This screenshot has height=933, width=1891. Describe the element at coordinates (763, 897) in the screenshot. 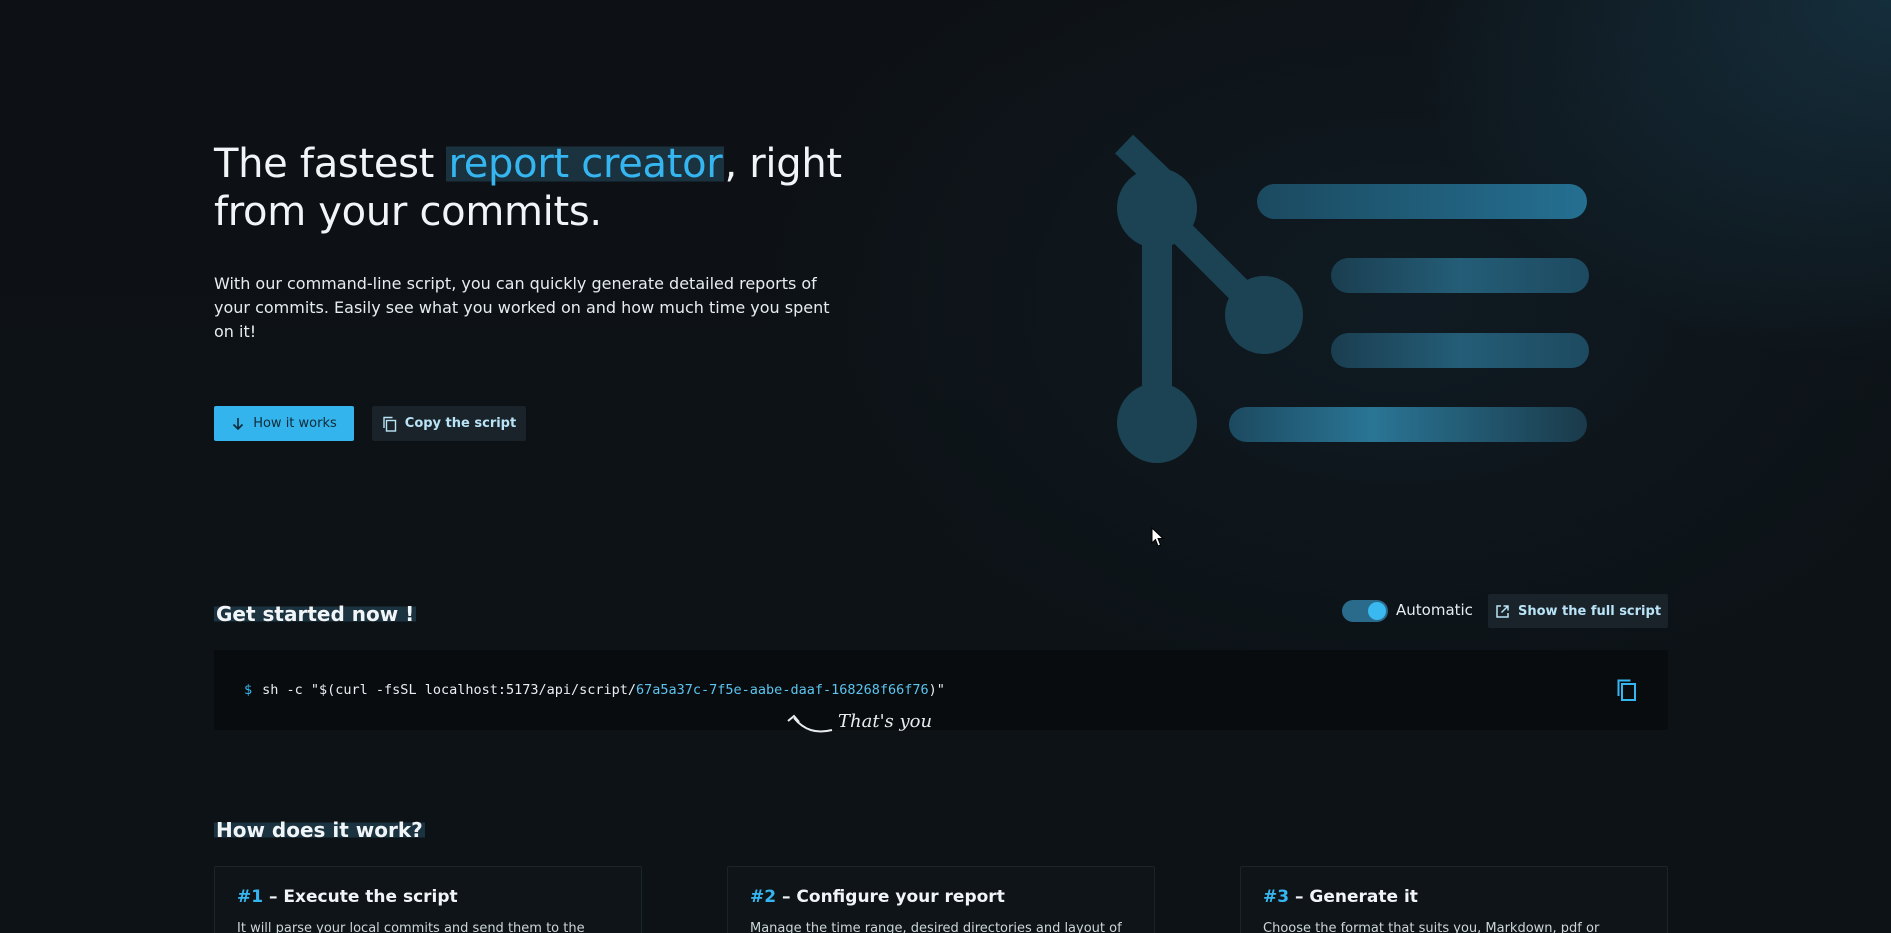

I see `step-number: #2` at that location.